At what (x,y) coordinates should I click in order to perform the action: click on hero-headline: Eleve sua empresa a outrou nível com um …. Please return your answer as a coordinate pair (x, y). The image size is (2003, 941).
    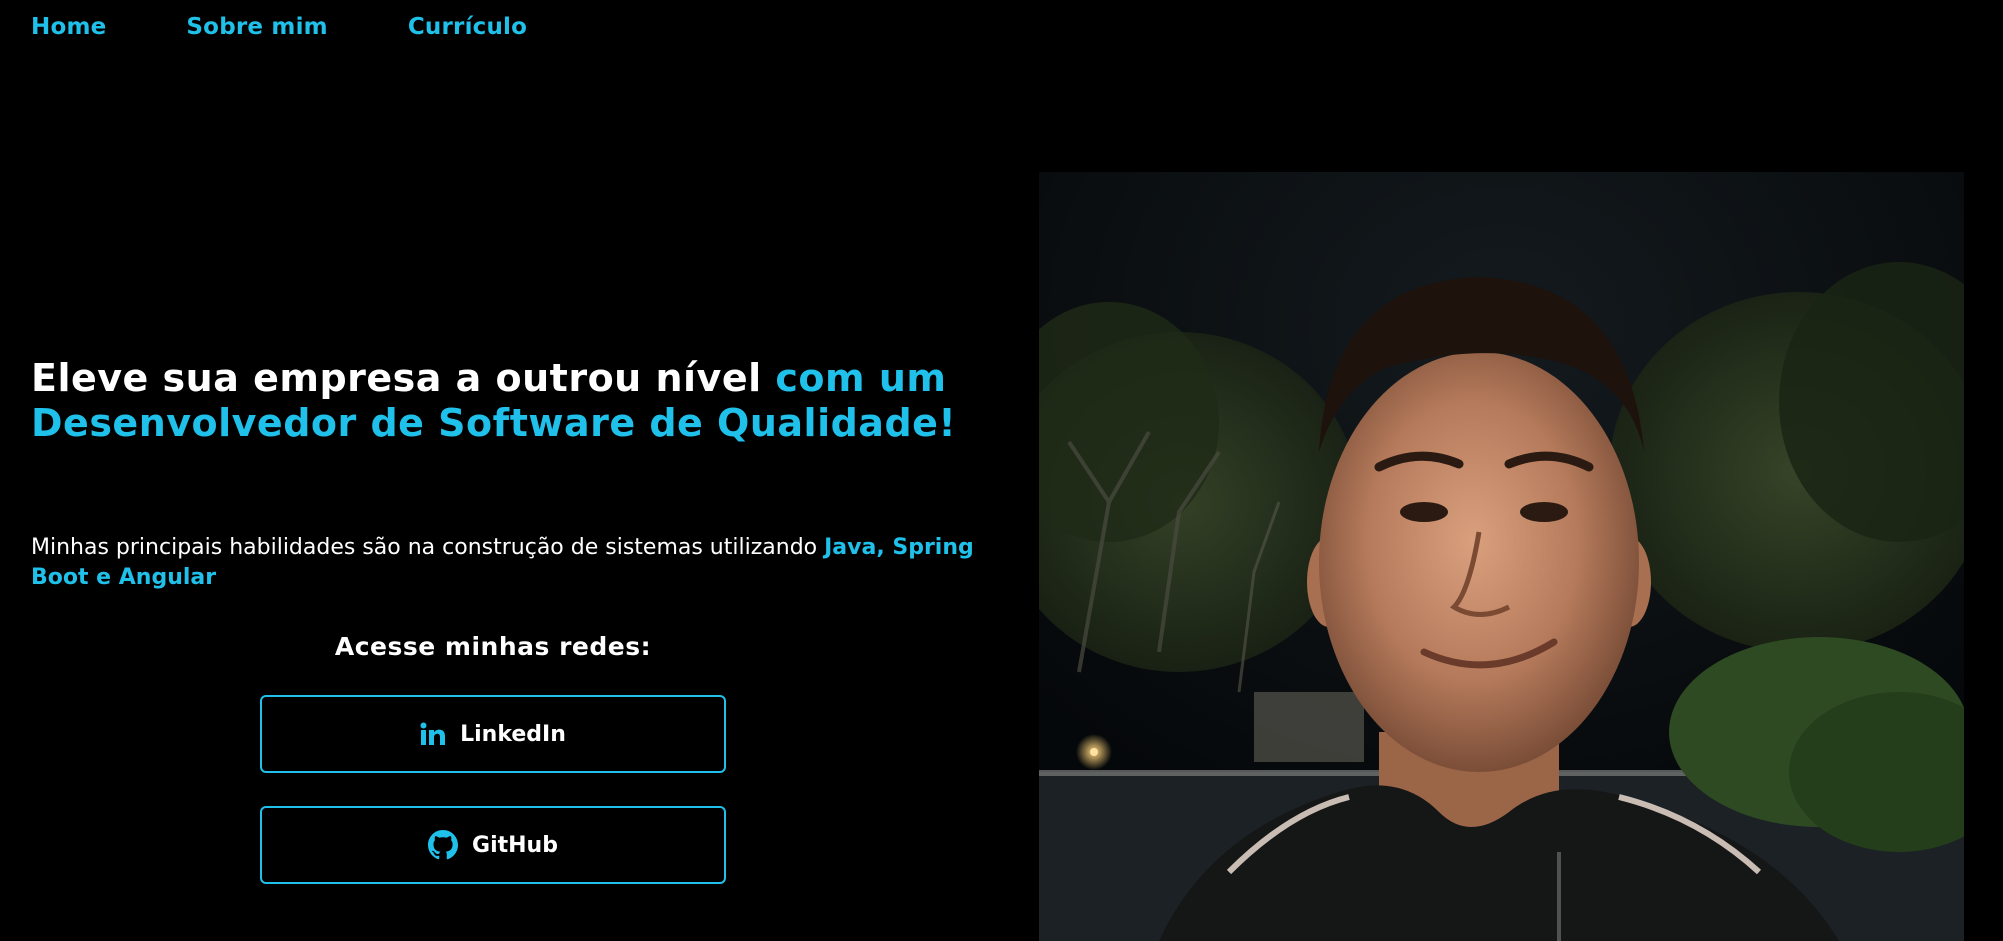
    Looking at the image, I should click on (506, 401).